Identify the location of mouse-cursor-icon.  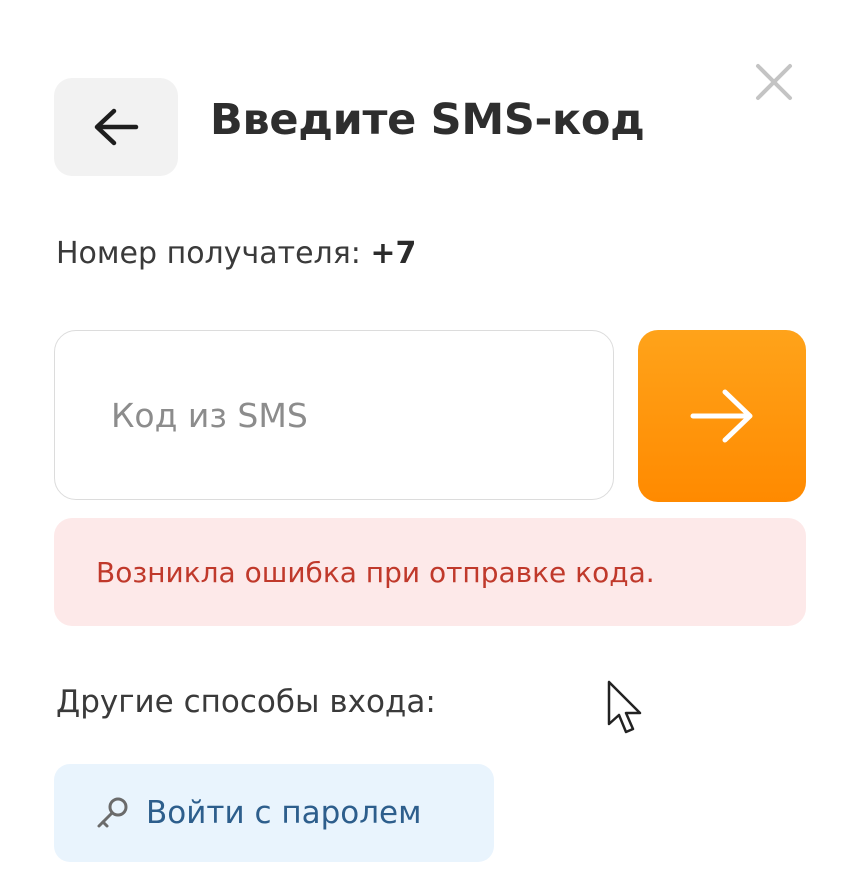
(624, 707).